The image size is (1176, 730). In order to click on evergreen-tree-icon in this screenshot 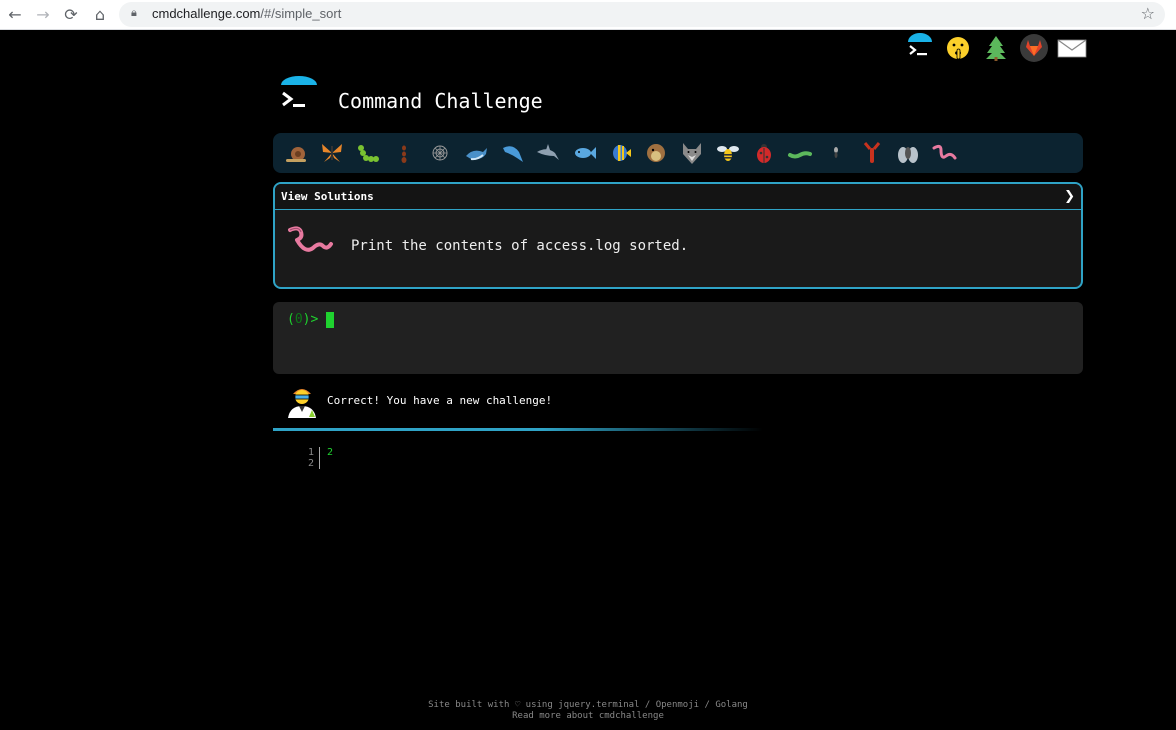, I will do `click(996, 48)`.